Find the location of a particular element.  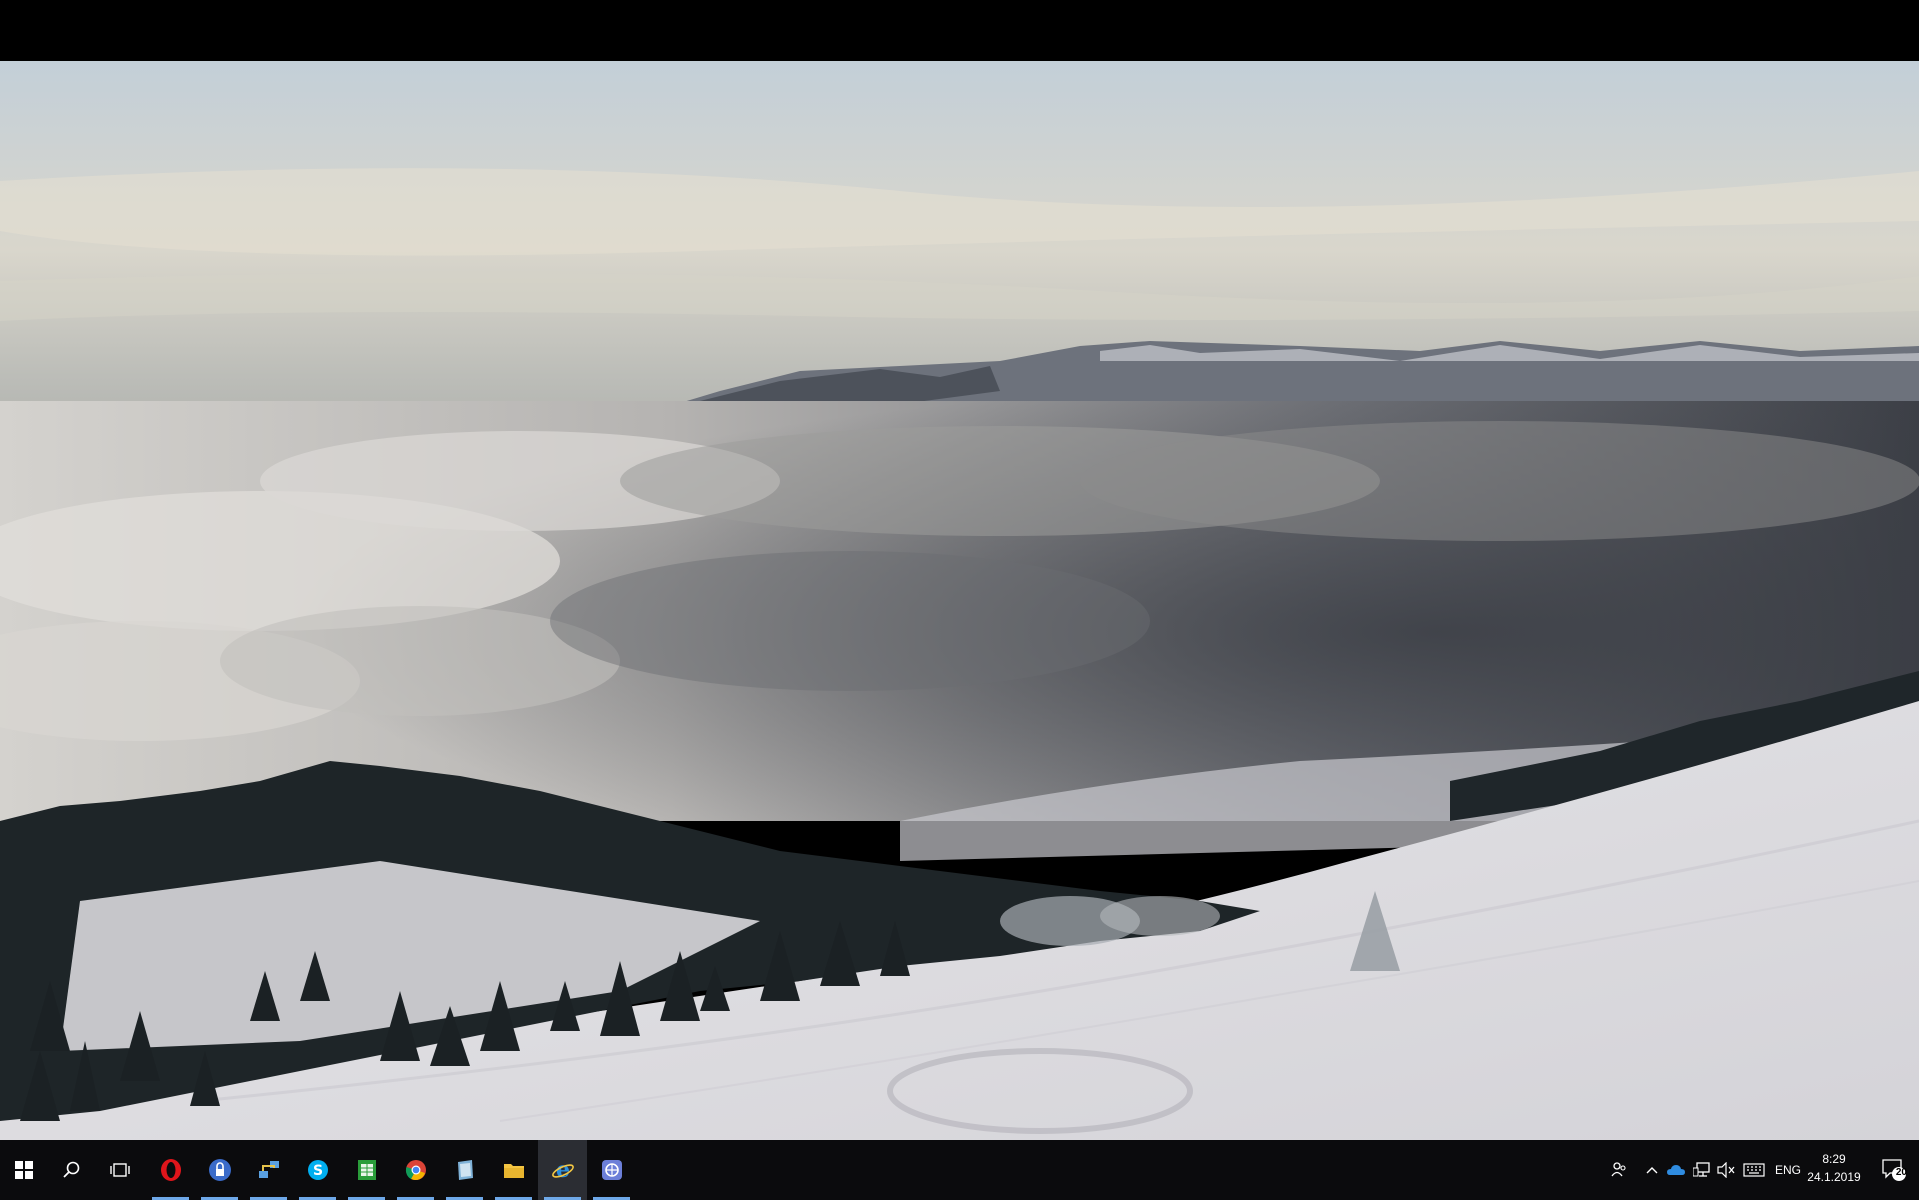

search-button is located at coordinates (72, 1170).